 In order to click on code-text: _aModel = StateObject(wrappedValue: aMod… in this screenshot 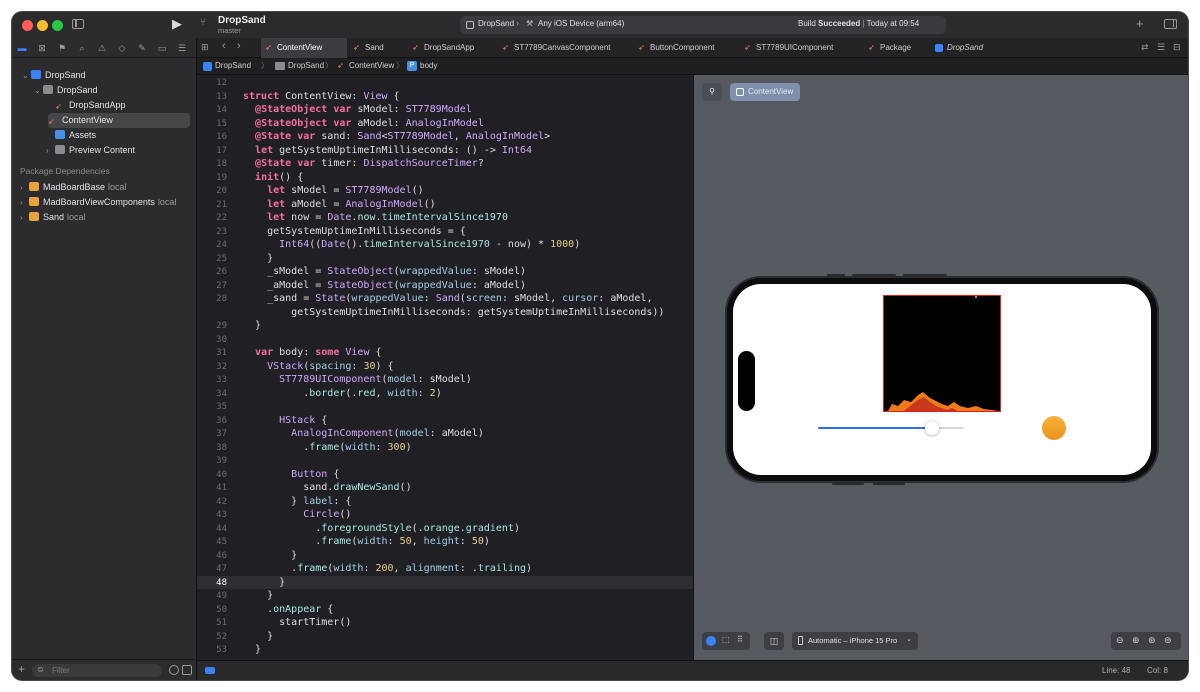, I will do `click(384, 285)`.